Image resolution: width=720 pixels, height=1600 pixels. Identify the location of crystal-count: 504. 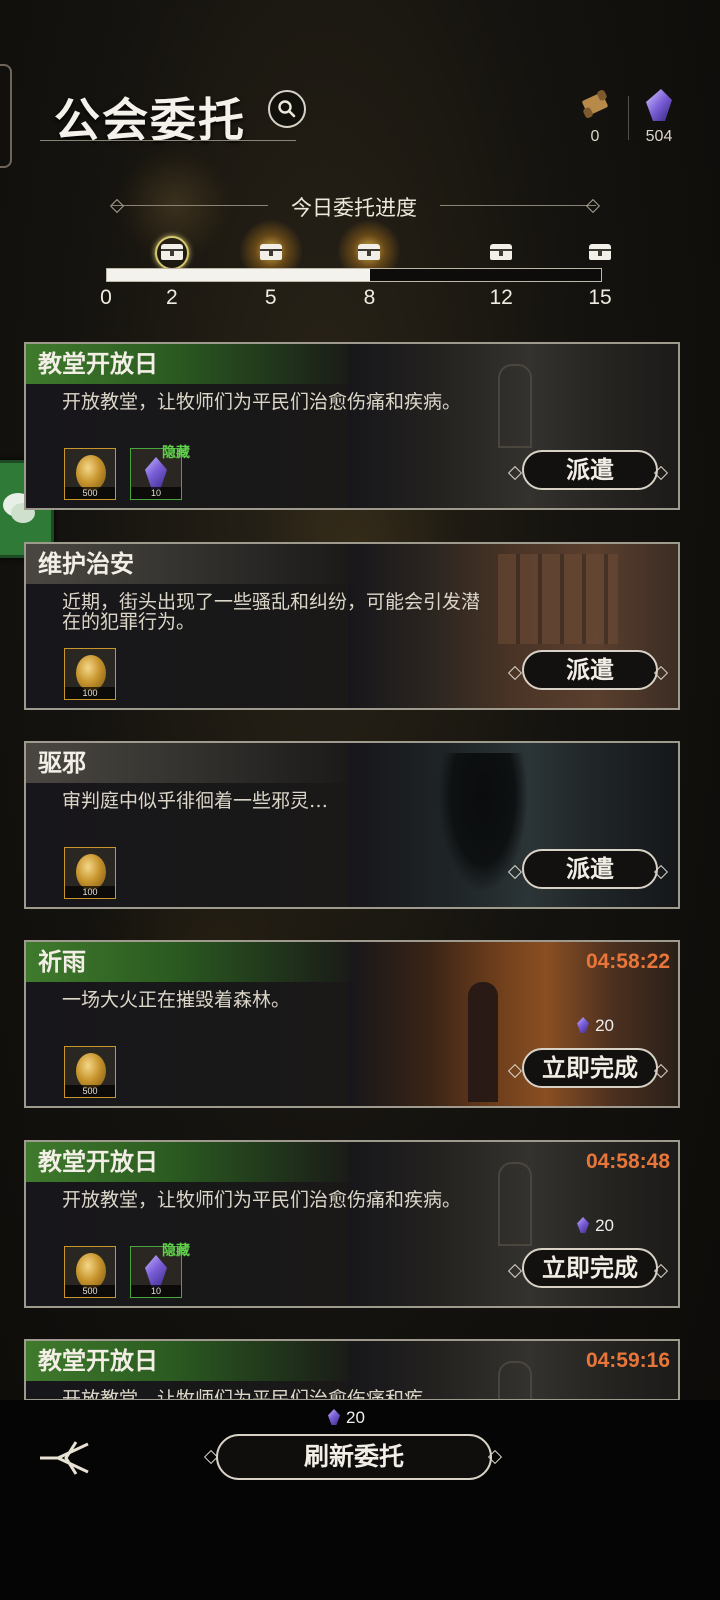
(659, 136).